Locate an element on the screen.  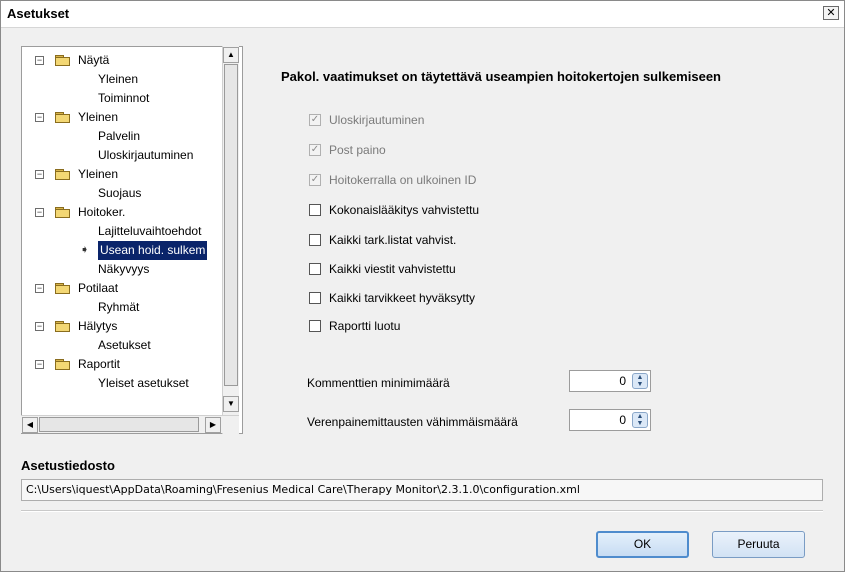
tree-group-node: − Hälytys is located at coordinates (122, 326).